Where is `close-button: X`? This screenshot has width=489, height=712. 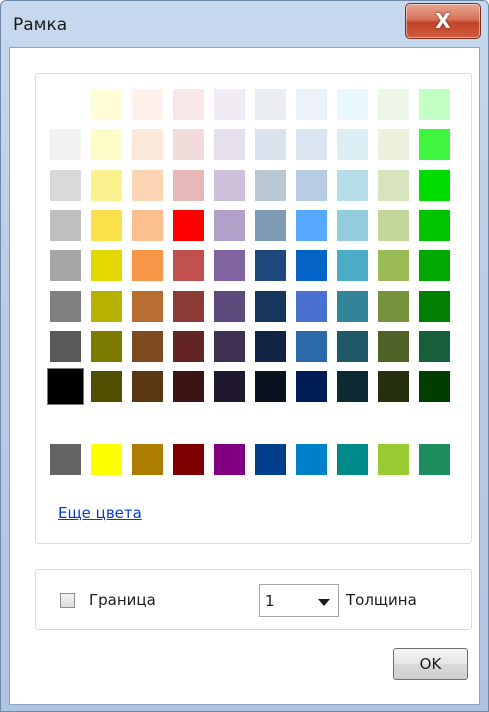
close-button: X is located at coordinates (443, 21).